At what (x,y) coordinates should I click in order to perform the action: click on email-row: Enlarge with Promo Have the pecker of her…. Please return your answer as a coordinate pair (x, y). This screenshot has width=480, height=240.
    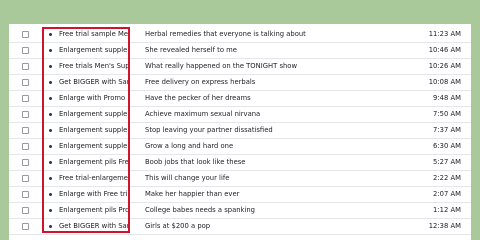
    Looking at the image, I should click on (240, 99).